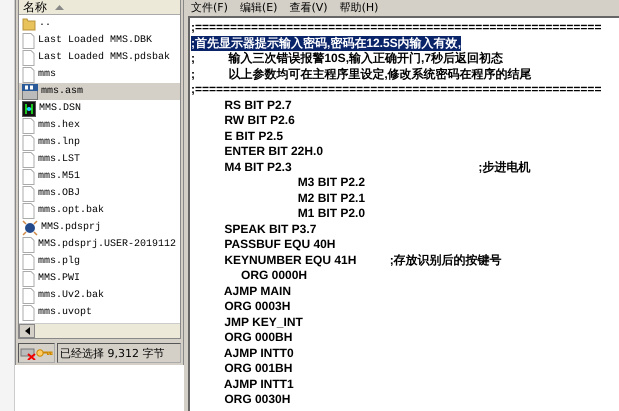  Describe the element at coordinates (279, 244) in the screenshot. I see `code-line: PASSBUF EQU 40H` at that location.